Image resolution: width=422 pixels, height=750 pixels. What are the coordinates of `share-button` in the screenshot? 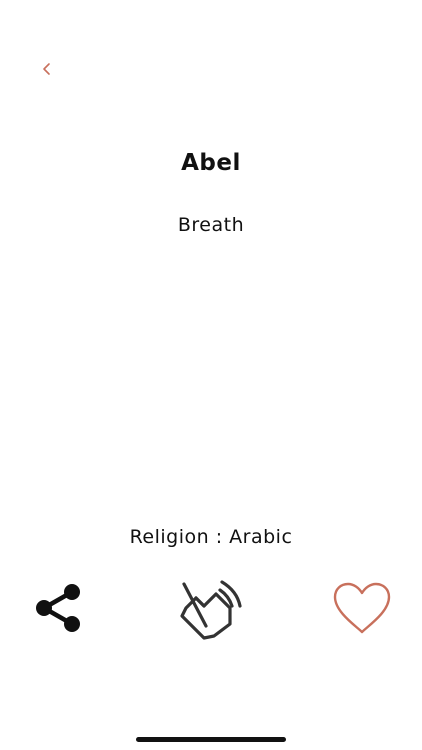 It's located at (59, 609).